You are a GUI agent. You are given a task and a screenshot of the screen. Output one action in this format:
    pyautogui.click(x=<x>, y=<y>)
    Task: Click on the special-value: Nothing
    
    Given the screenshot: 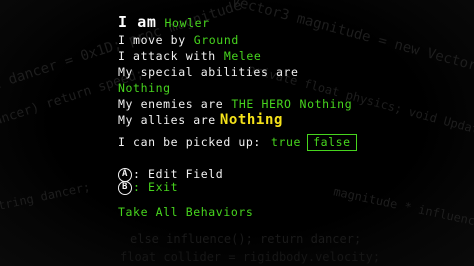 What is the action you would take?
    pyautogui.click(x=144, y=88)
    